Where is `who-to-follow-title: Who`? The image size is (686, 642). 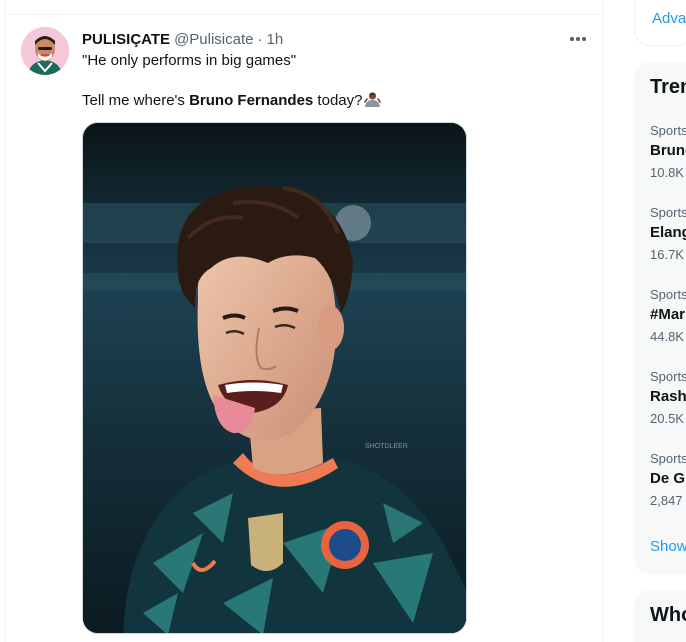 who-to-follow-title: Who is located at coordinates (668, 615).